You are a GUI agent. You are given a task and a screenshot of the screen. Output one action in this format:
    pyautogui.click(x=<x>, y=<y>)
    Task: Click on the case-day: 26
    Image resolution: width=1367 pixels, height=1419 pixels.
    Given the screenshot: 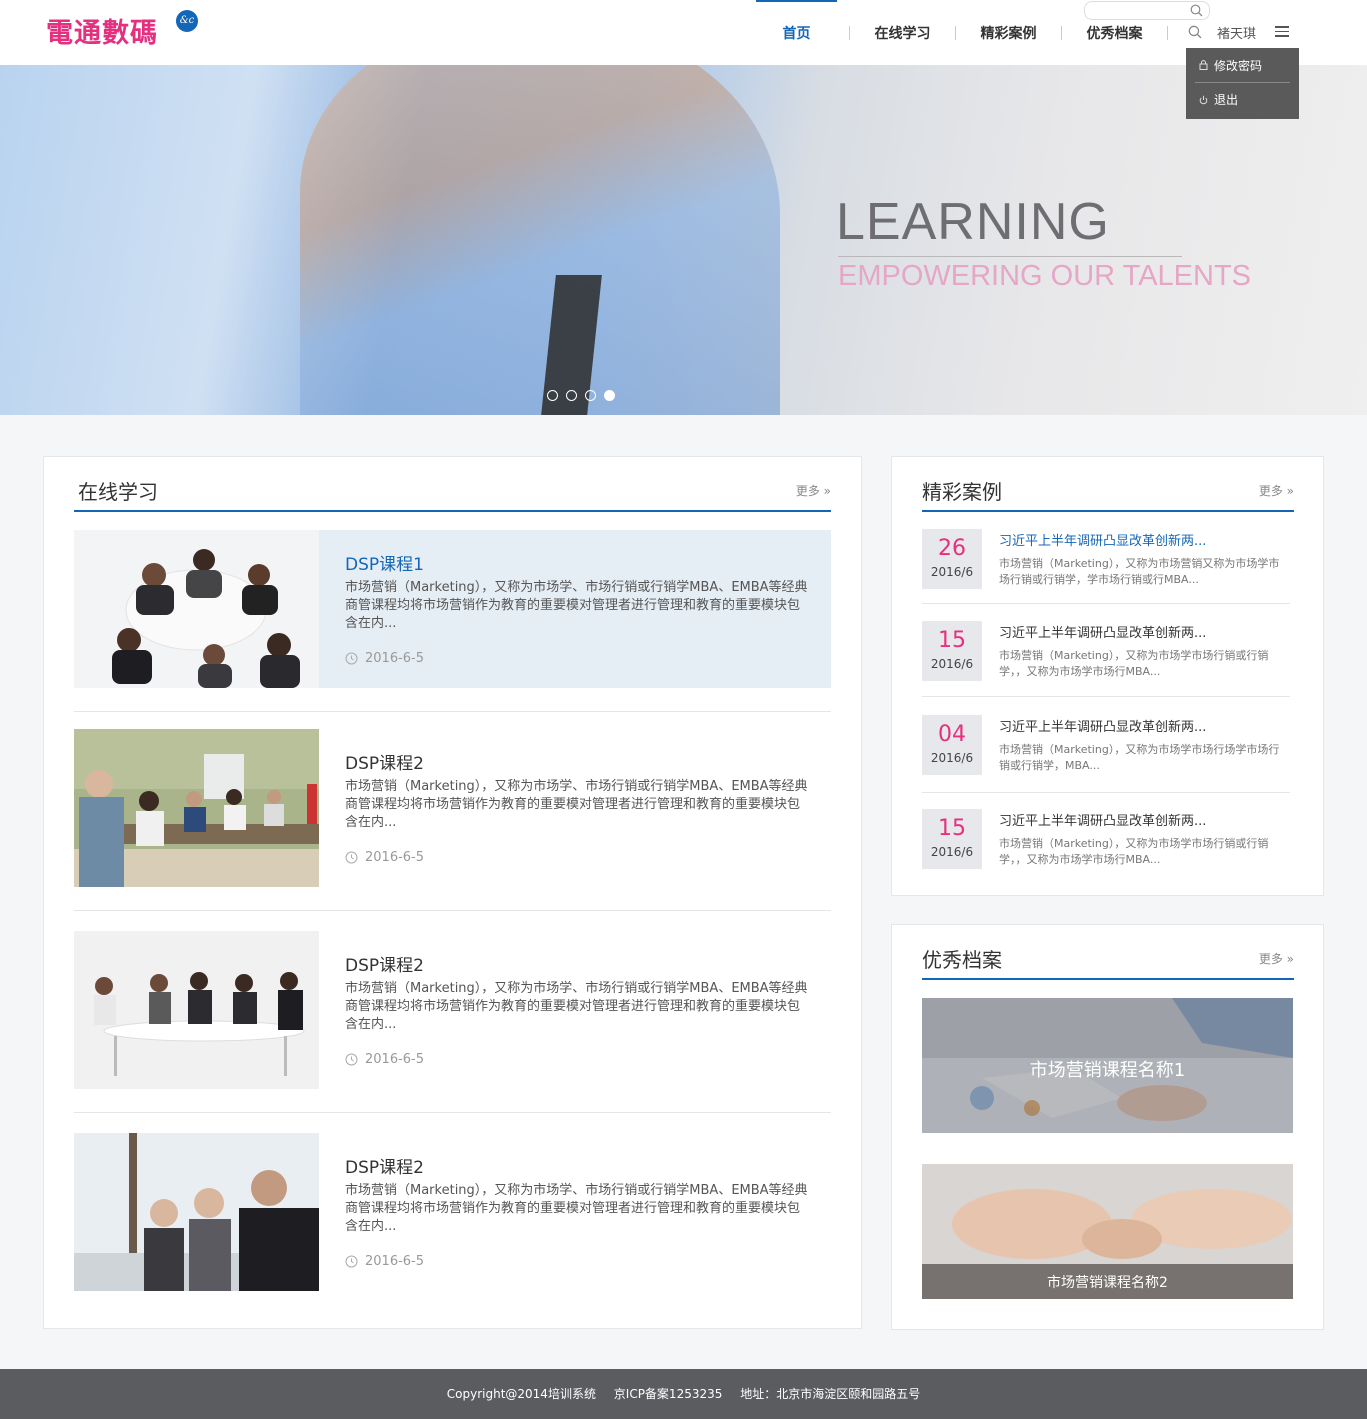 What is the action you would take?
    pyautogui.click(x=952, y=548)
    